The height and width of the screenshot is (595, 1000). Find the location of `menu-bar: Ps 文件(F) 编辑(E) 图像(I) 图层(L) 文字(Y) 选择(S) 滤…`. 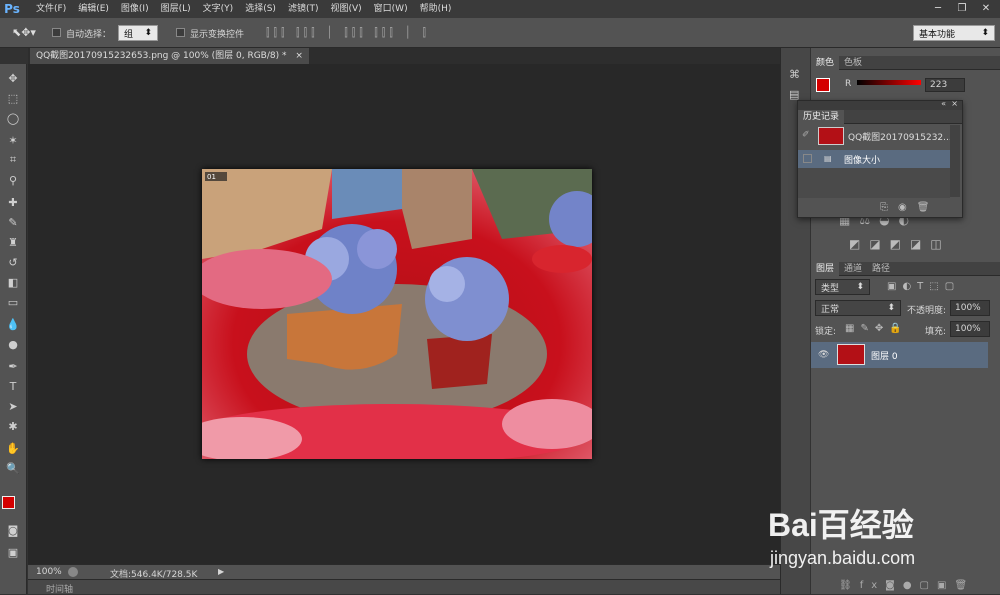

menu-bar: Ps 文件(F) 编辑(E) 图像(I) 图层(L) 文字(Y) 选择(S) 滤… is located at coordinates (500, 9).